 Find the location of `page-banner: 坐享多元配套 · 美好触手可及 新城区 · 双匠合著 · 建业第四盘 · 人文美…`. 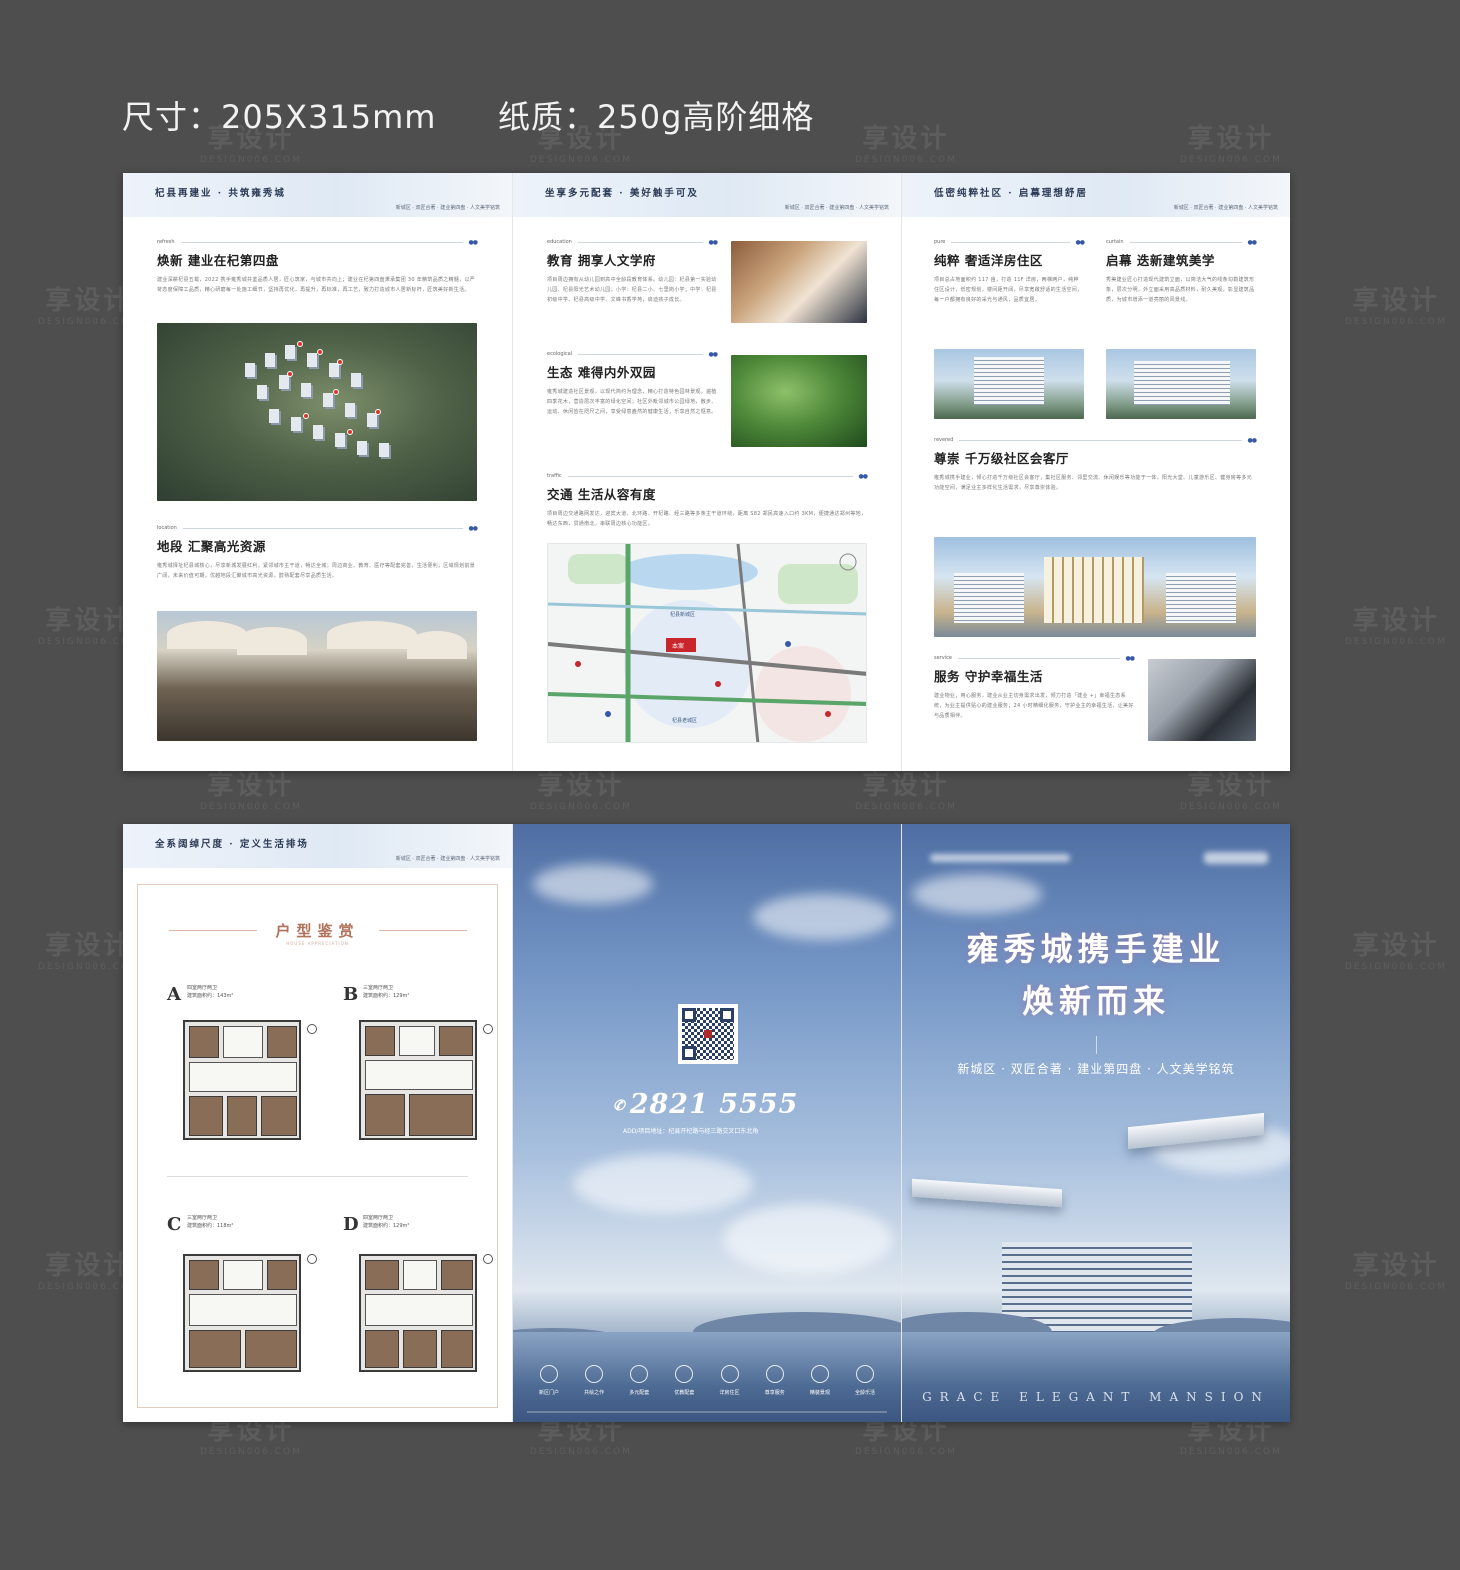

page-banner: 坐享多元配套 · 美好触手可及 新城区 · 双匠合著 · 建业第四盘 · 人文美… is located at coordinates (707, 195).